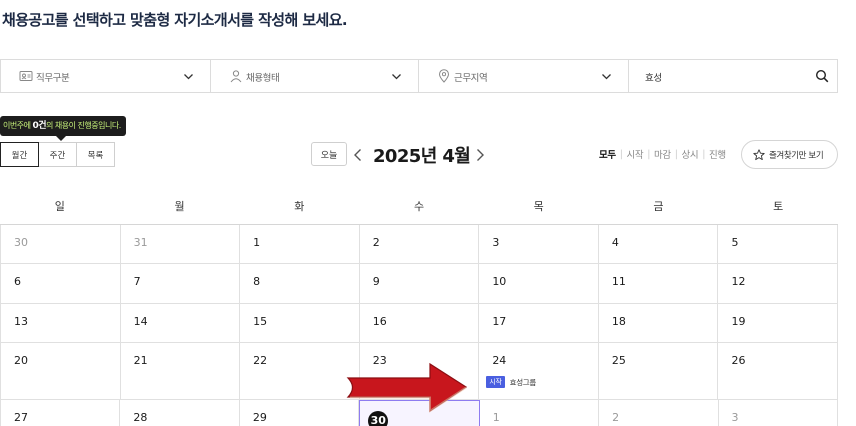 The image size is (856, 426). What do you see at coordinates (57, 154) in the screenshot?
I see `view-weekly-button: 주간` at bounding box center [57, 154].